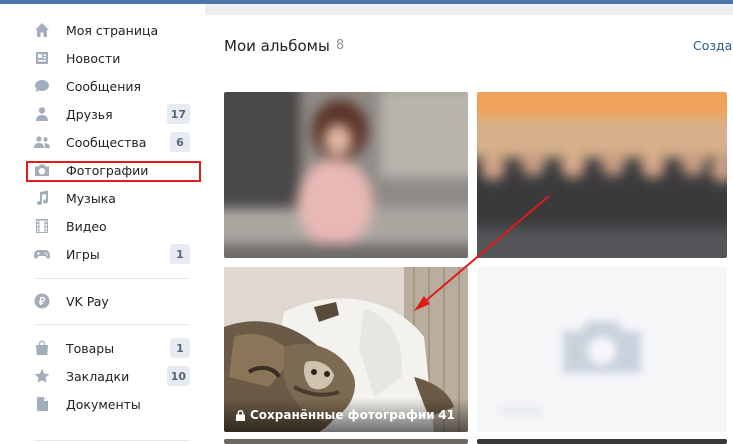  I want to click on shopping-bag-icon, so click(42, 348).